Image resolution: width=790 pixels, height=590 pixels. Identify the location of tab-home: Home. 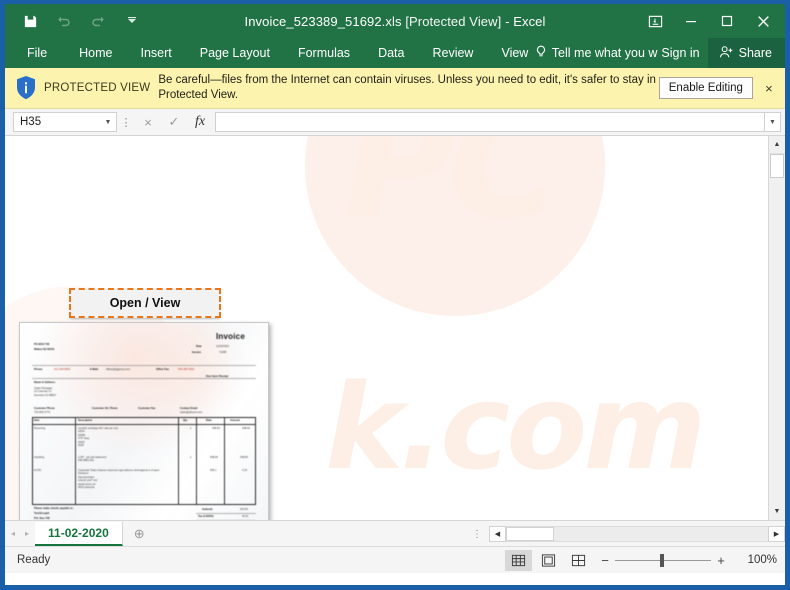
(95, 53).